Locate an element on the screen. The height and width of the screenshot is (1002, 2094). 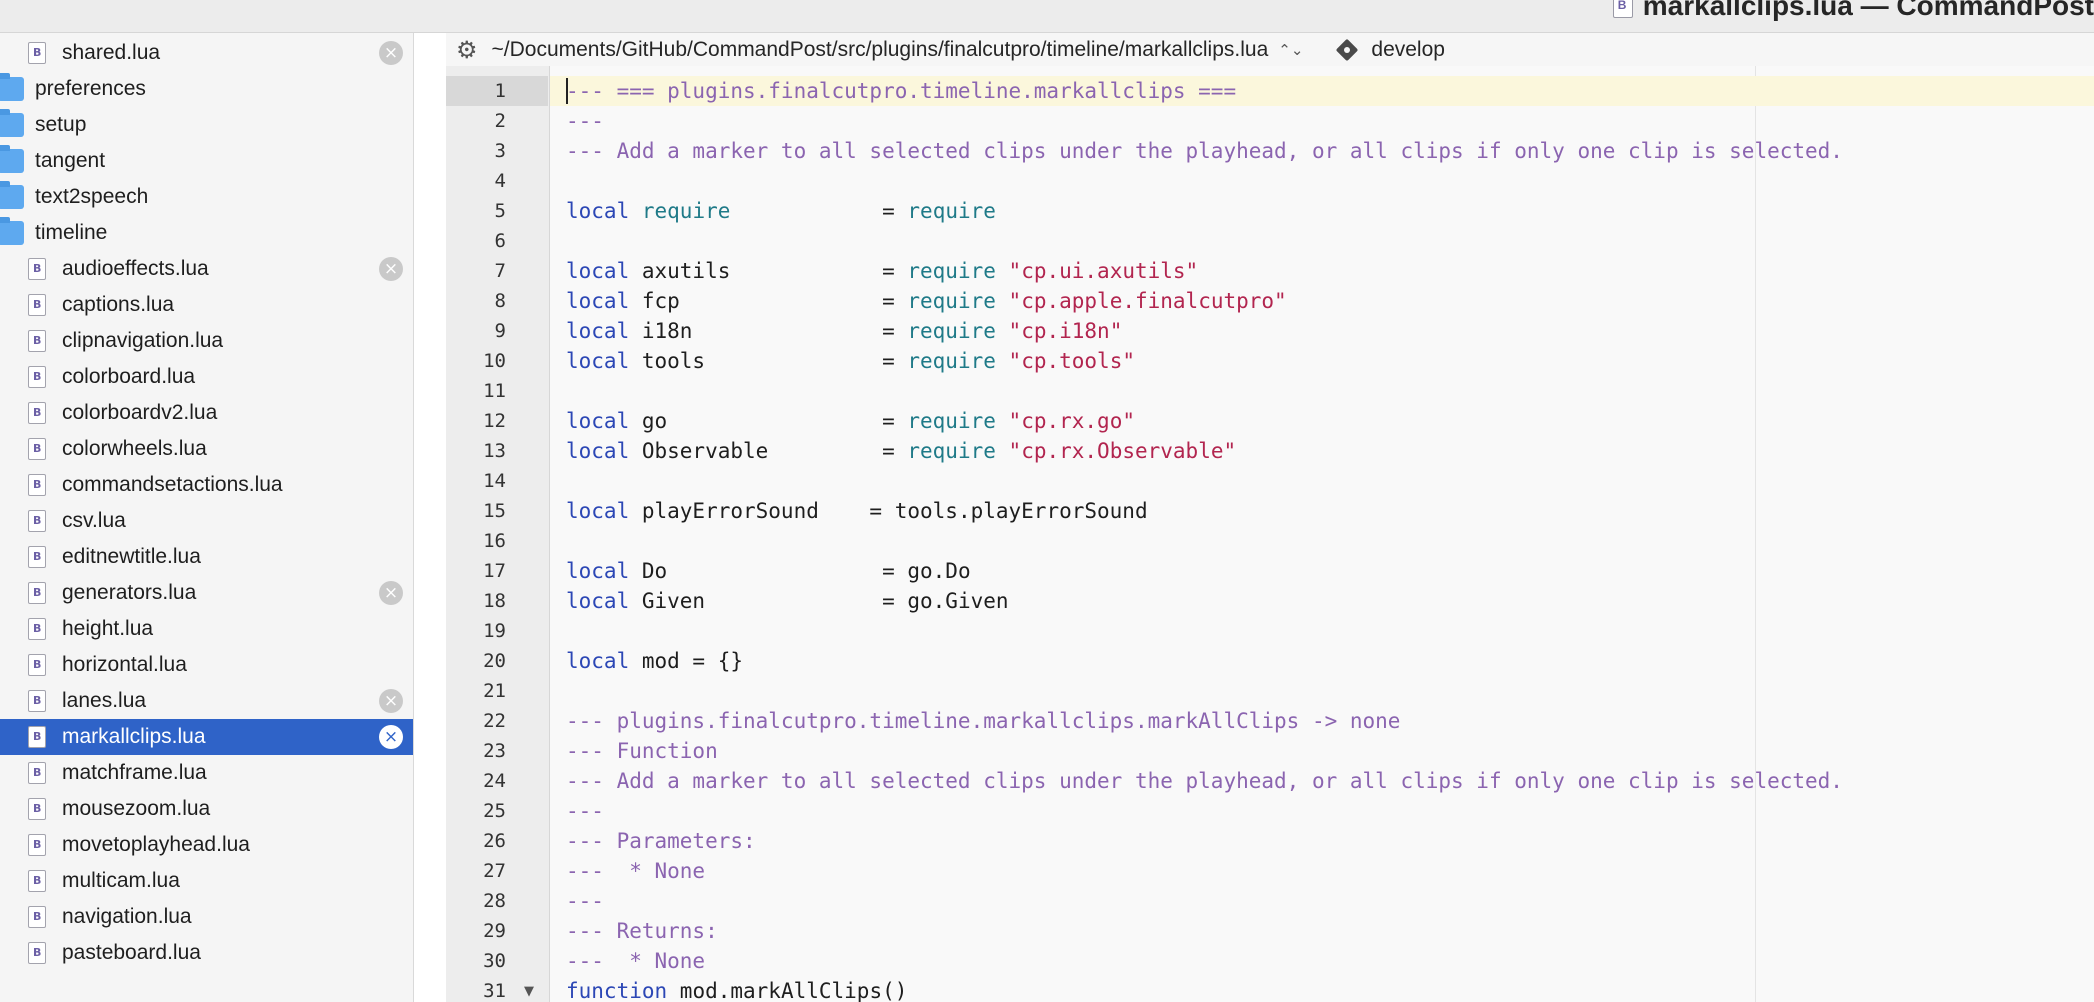
line-number: 24 is located at coordinates (476, 781).